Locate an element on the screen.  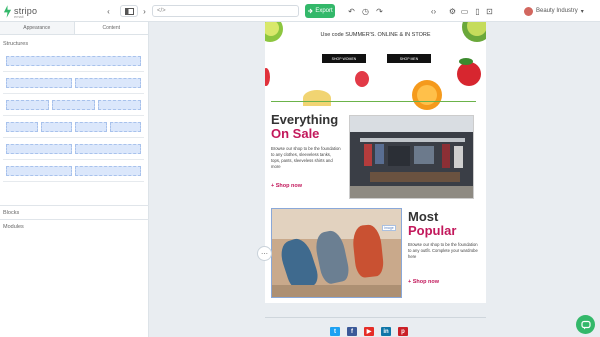
store-photo is located at coordinates (411, 157).